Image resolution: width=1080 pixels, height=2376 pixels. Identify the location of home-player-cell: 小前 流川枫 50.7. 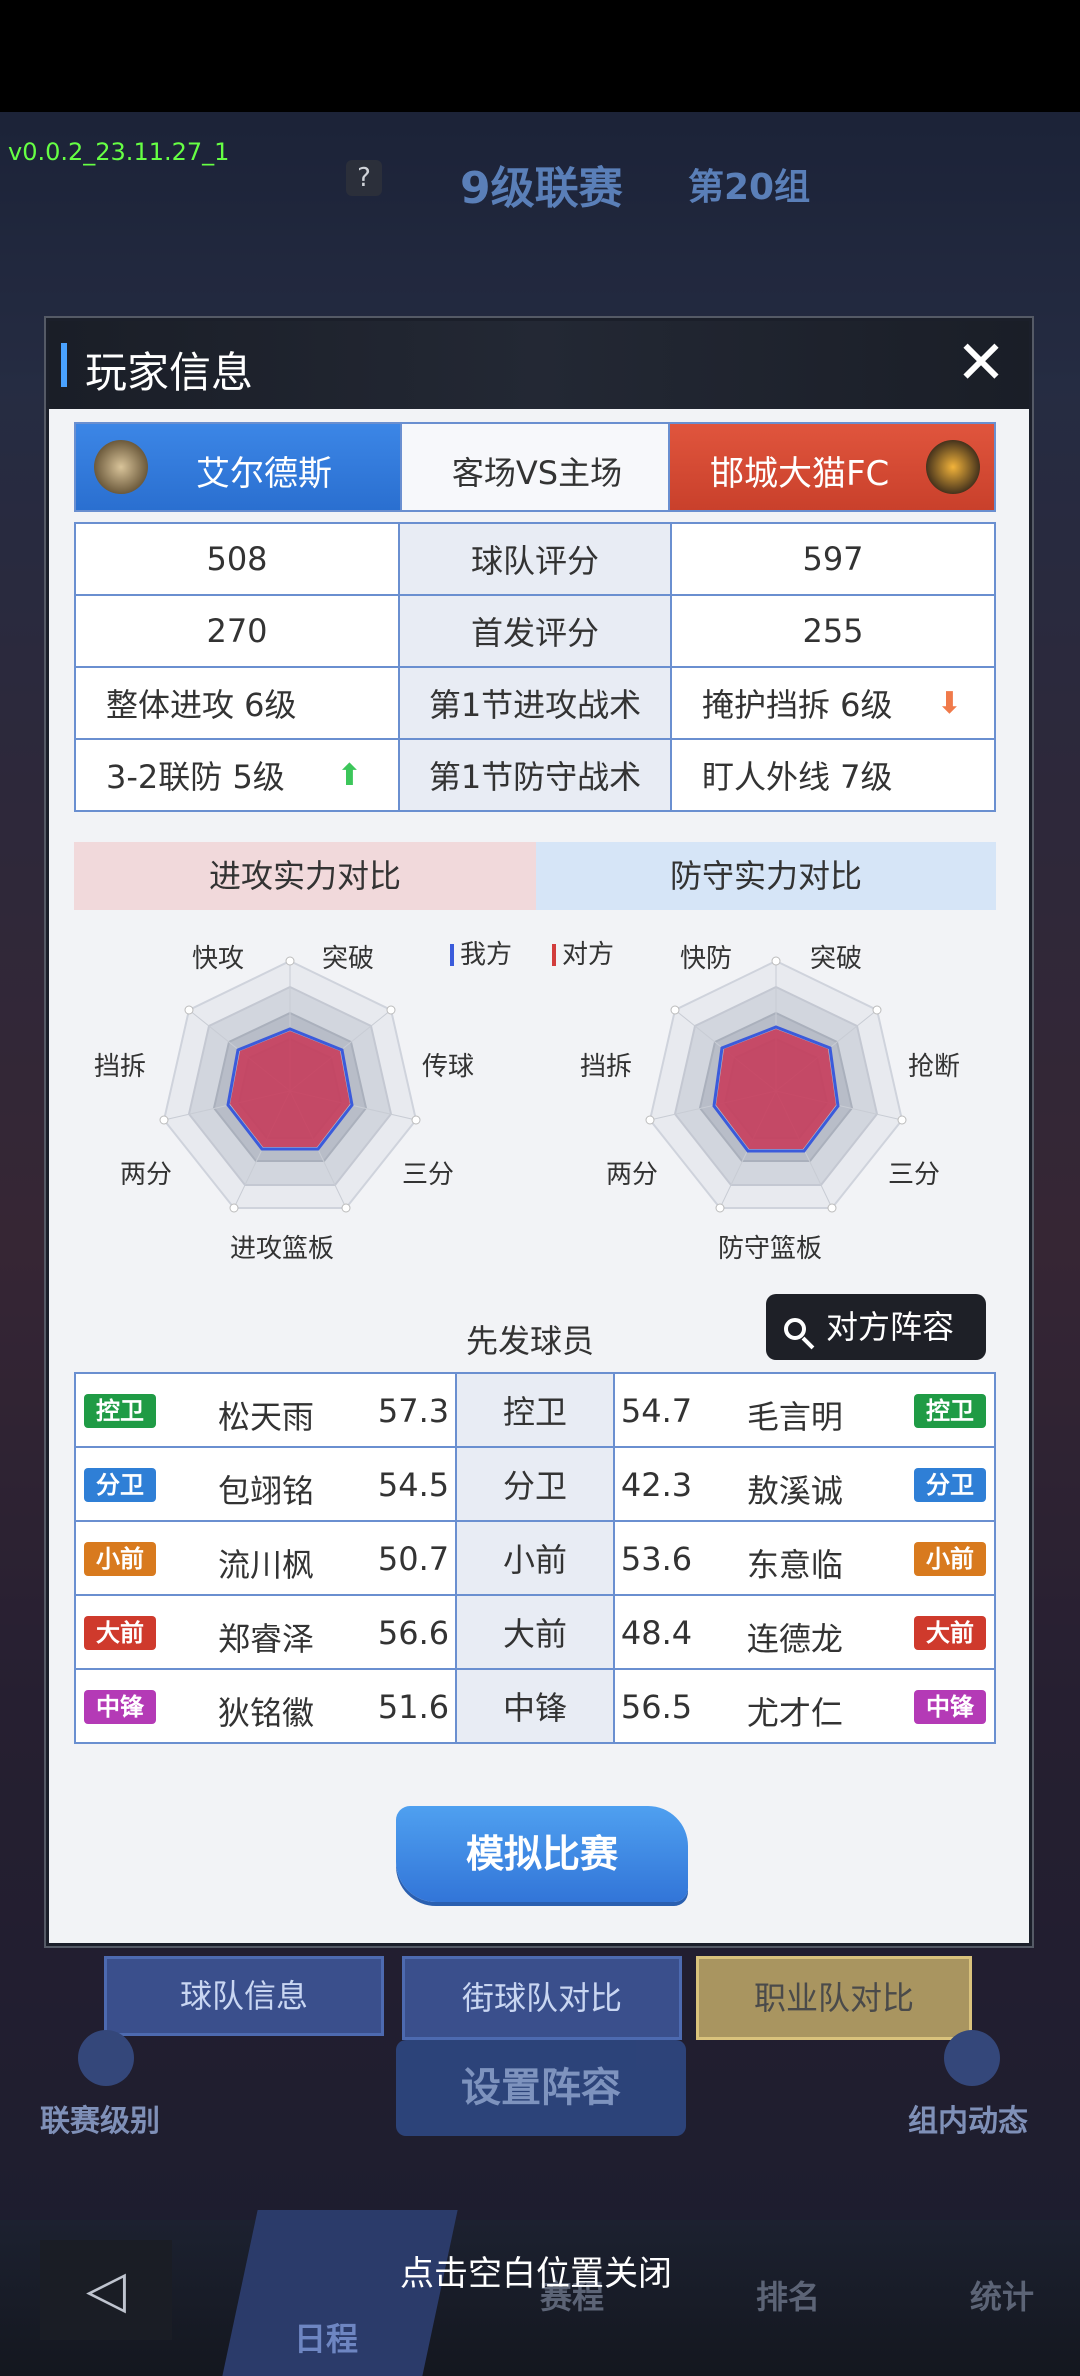
(265, 1558).